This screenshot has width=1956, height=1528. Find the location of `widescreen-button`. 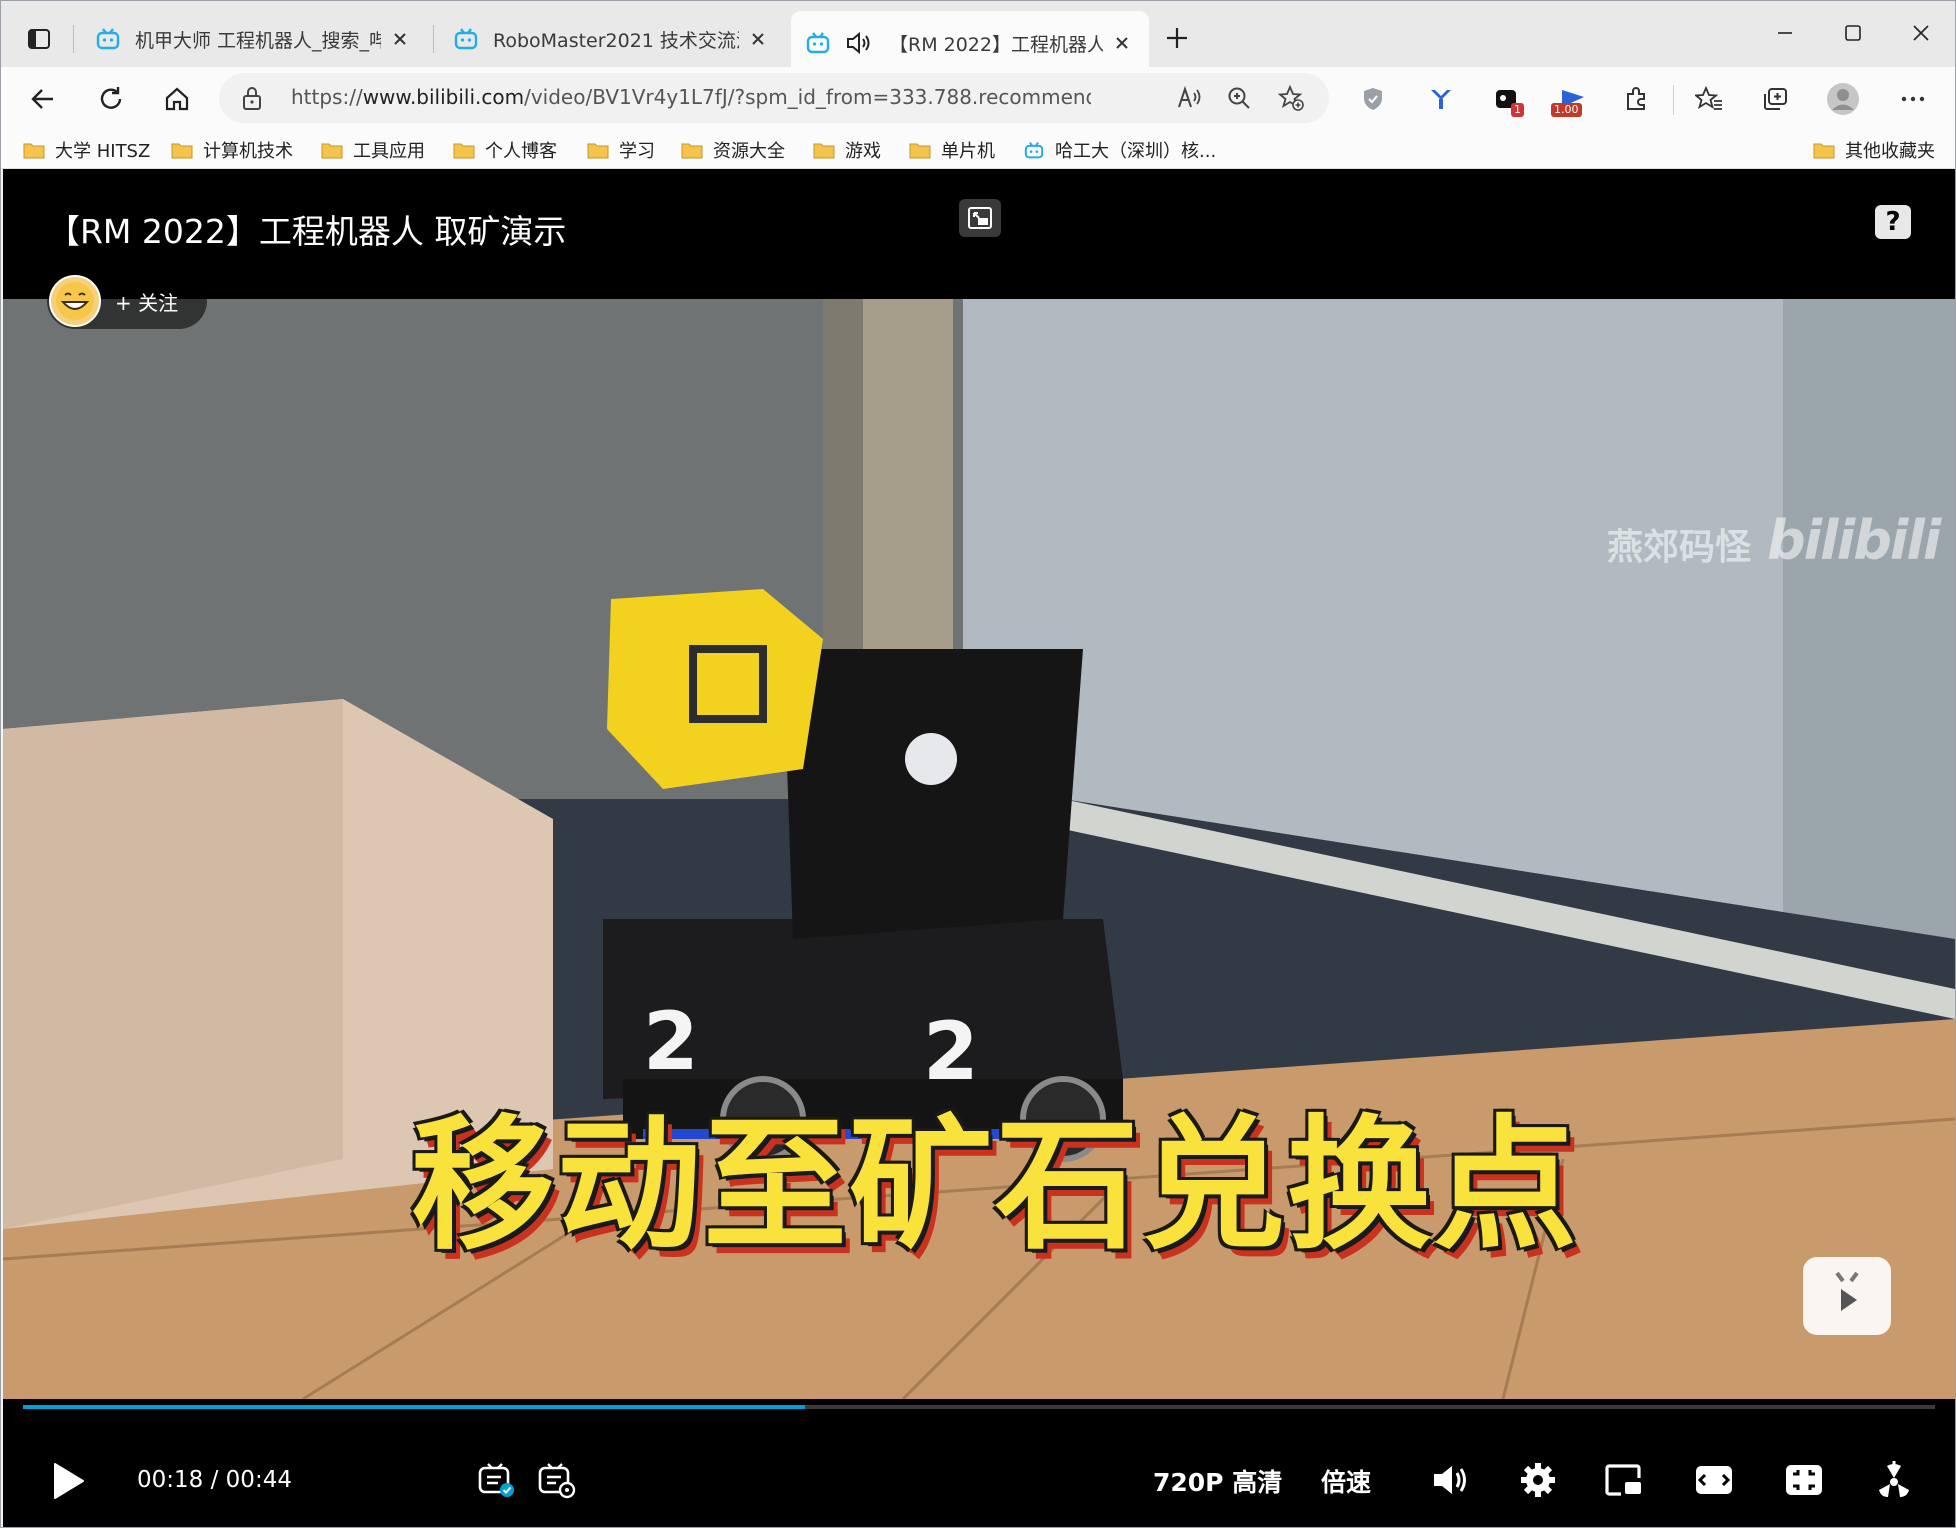

widescreen-button is located at coordinates (1714, 1480).